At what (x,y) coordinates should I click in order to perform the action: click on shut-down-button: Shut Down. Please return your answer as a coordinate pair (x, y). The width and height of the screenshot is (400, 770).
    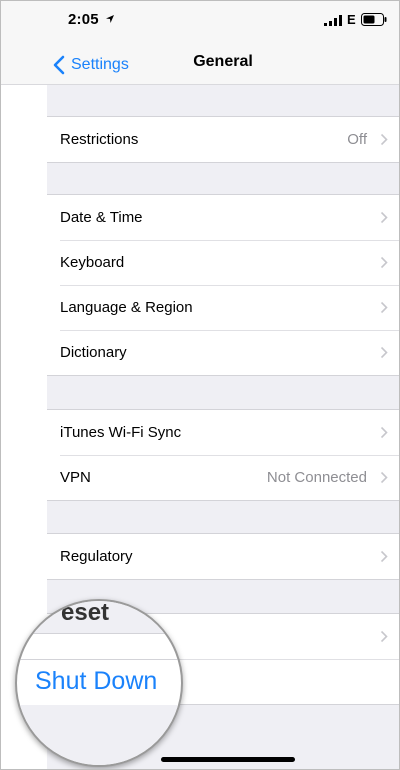
    Looking at the image, I should click on (96, 681).